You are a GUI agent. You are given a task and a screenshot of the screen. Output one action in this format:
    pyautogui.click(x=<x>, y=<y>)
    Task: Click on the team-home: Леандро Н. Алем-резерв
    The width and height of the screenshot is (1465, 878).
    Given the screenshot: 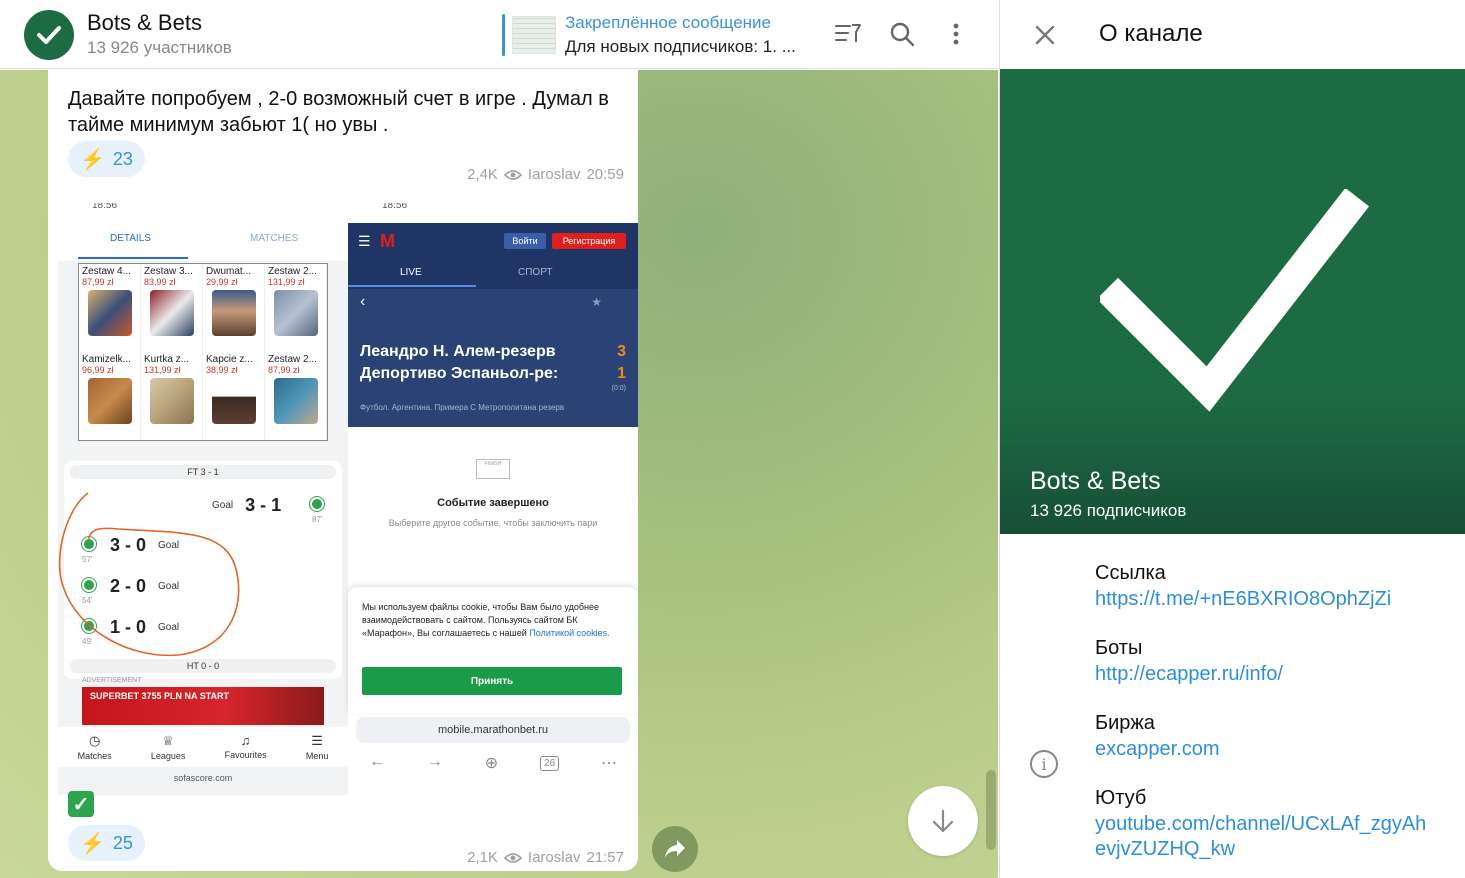 What is the action you would take?
    pyautogui.click(x=458, y=351)
    